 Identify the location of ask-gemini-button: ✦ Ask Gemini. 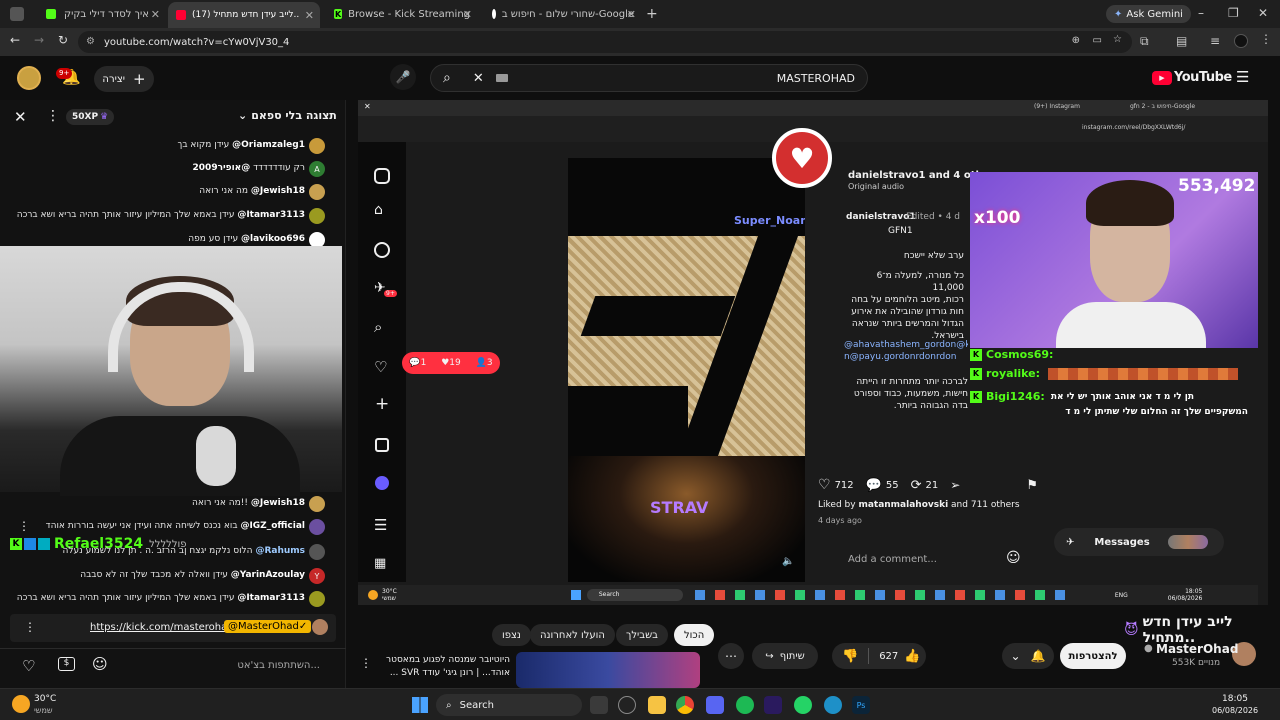
(1148, 14).